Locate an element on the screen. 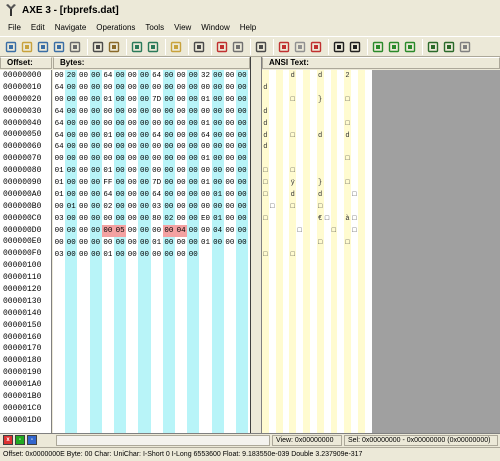 The height and width of the screenshot is (461, 500). ansi-char: } is located at coordinates (320, 183).